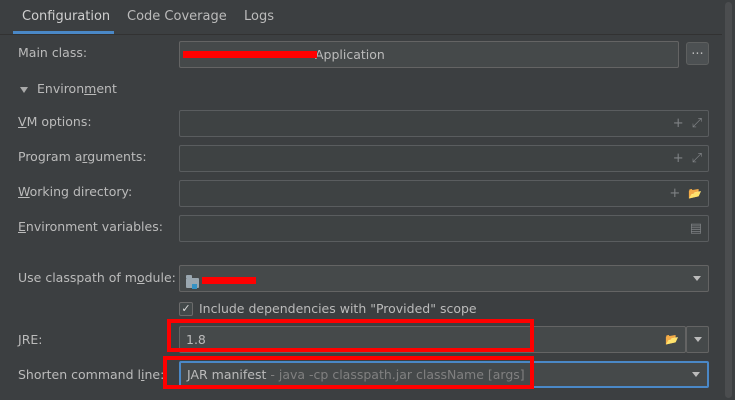  What do you see at coordinates (192, 281) in the screenshot?
I see `module-folder-icon` at bounding box center [192, 281].